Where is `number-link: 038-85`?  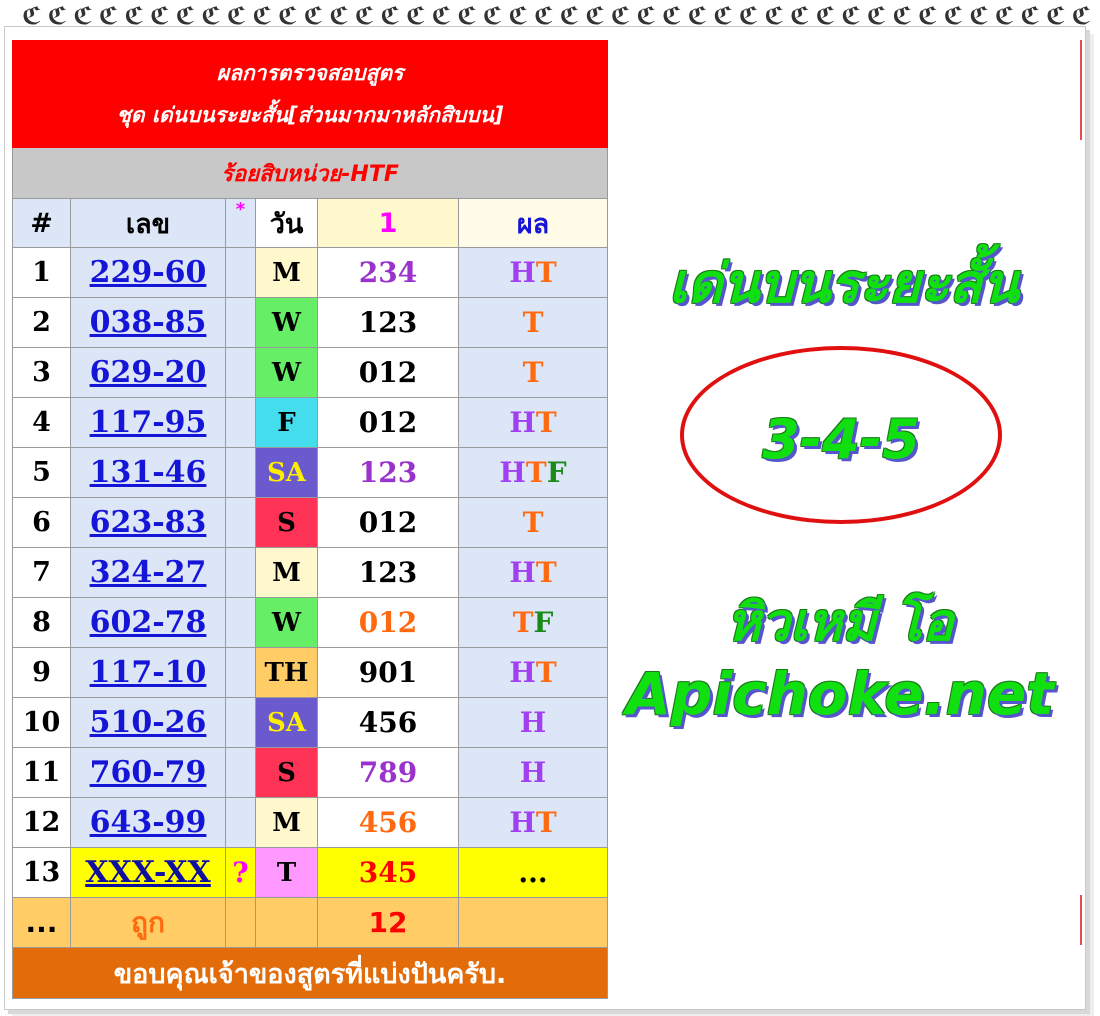
number-link: 038-85 is located at coordinates (148, 322).